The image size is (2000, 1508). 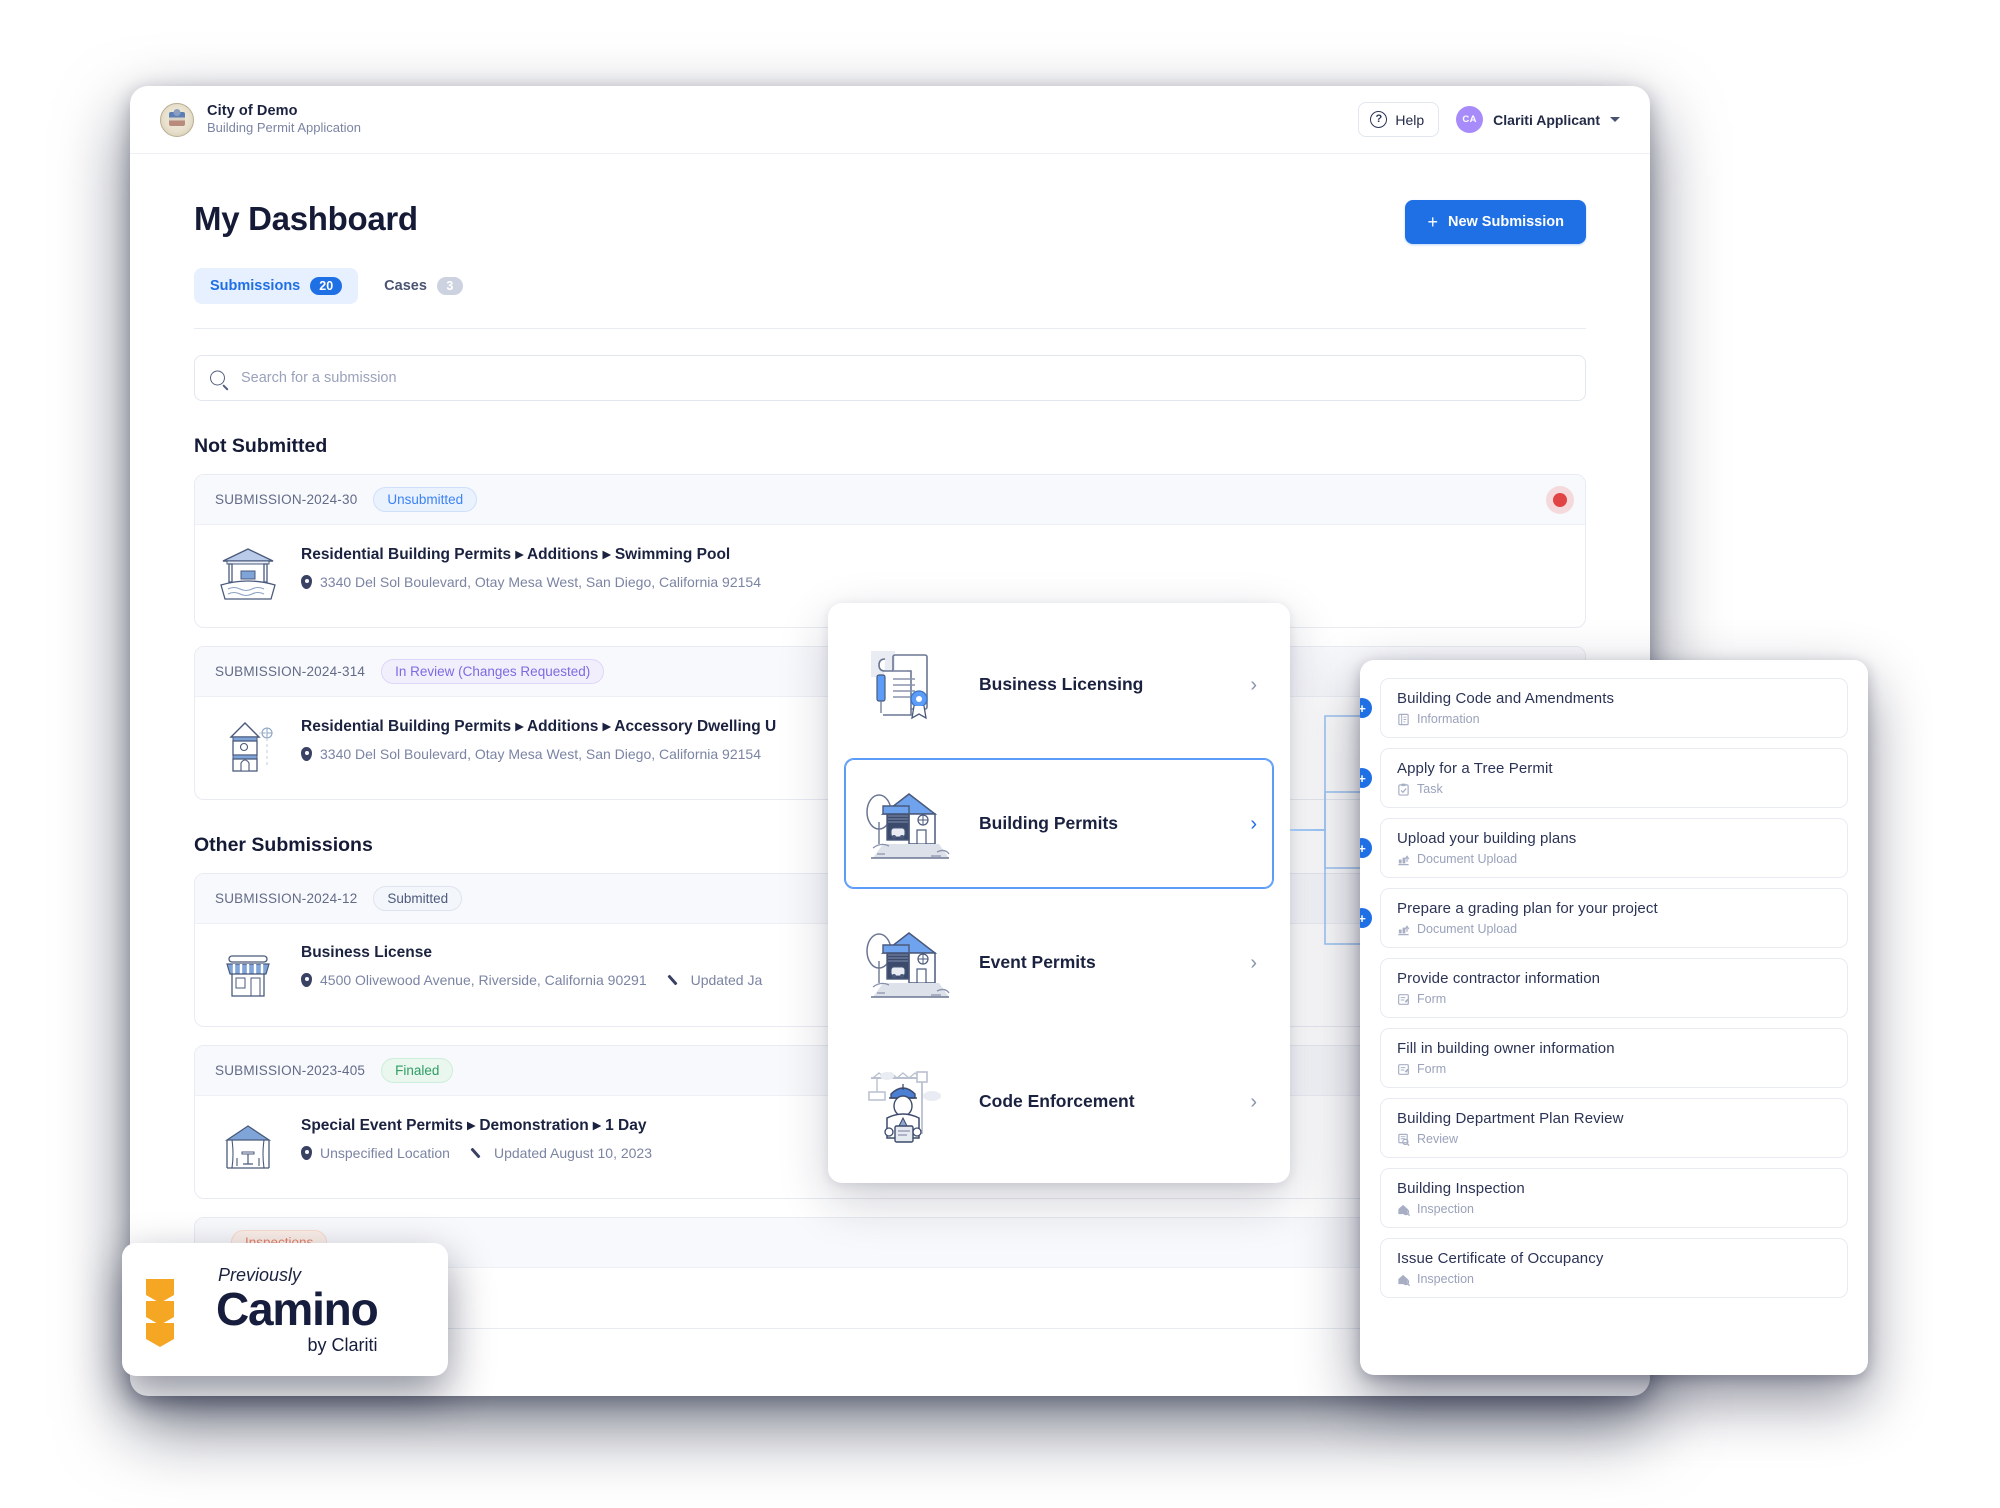 What do you see at coordinates (890, 328) in the screenshot?
I see `header-divider` at bounding box center [890, 328].